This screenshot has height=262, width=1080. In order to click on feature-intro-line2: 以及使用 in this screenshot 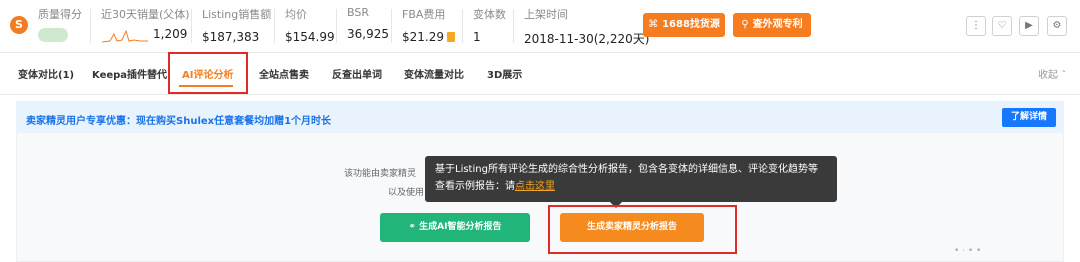, I will do `click(406, 193)`.